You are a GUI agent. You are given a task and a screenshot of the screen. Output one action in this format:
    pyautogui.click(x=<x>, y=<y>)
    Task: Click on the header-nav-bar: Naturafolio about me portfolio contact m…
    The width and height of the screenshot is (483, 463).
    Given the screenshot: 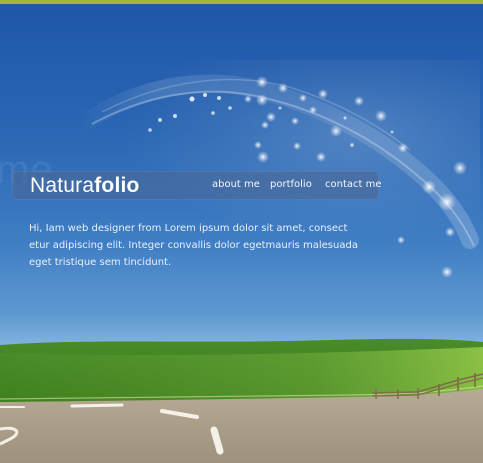 What is the action you would take?
    pyautogui.click(x=197, y=185)
    